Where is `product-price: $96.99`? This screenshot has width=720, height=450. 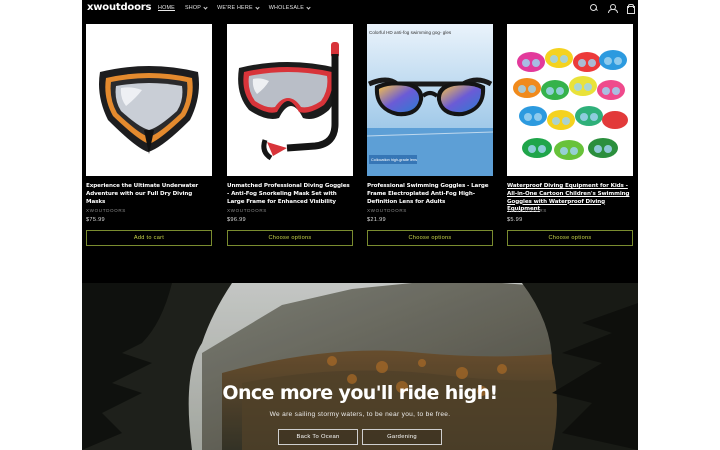 product-price: $96.99 is located at coordinates (236, 220).